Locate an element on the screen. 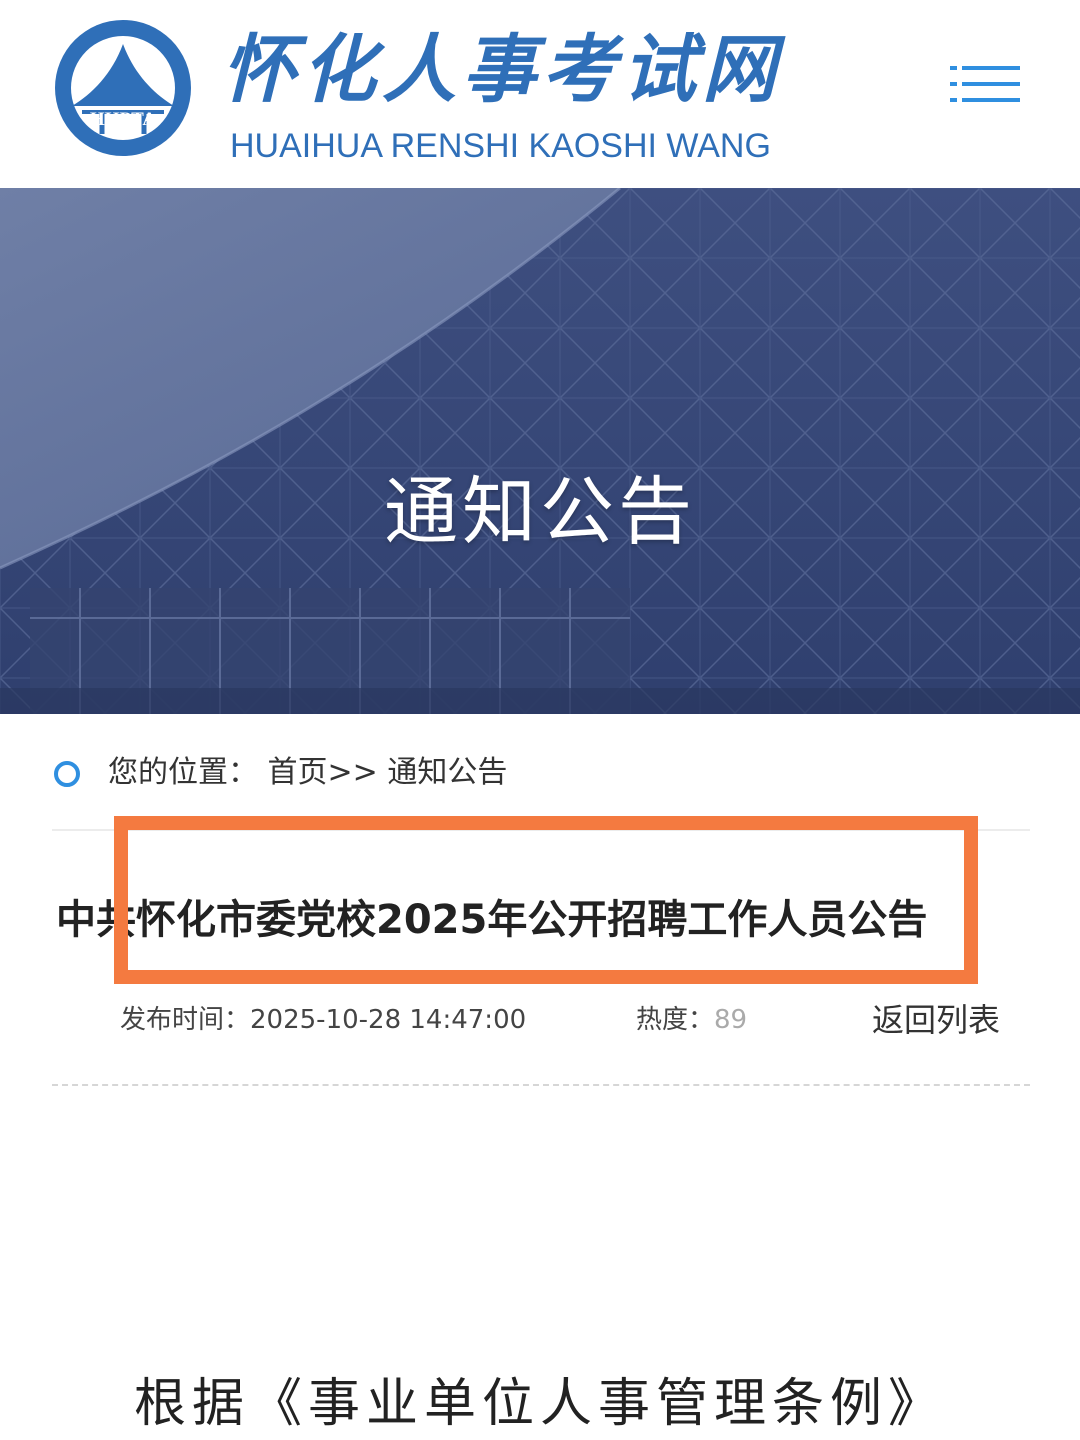 Image resolution: width=1080 pixels, height=1440 pixels. site-name-english: HUAIHUA RENSHI KAOSHI WANG is located at coordinates (500, 146).